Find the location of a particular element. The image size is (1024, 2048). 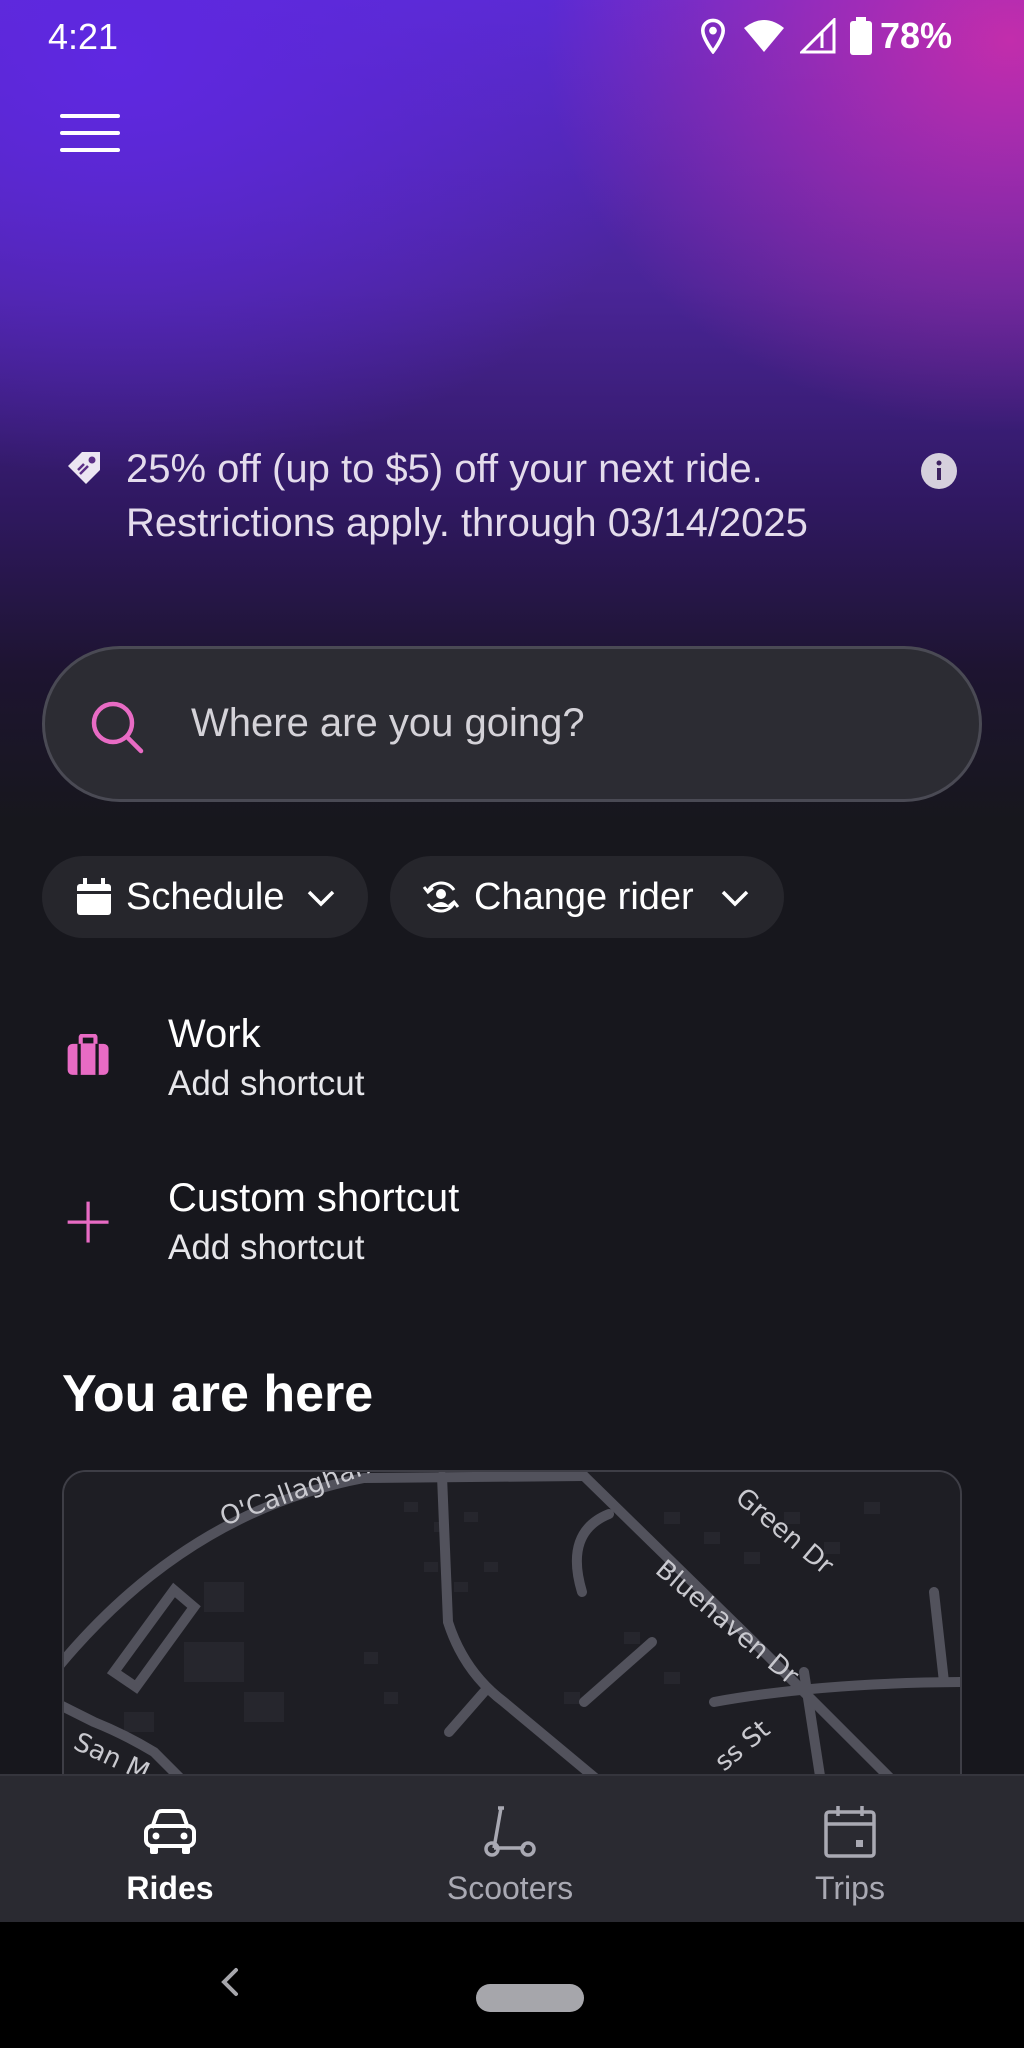

tag-icon is located at coordinates (84, 468).